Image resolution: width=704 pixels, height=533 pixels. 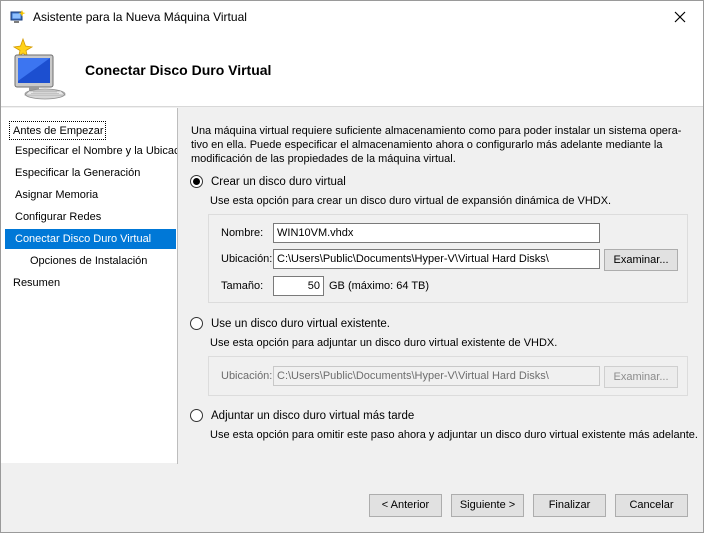 What do you see at coordinates (278, 182) in the screenshot?
I see `option-create-label: Crear un disco duro virtual` at bounding box center [278, 182].